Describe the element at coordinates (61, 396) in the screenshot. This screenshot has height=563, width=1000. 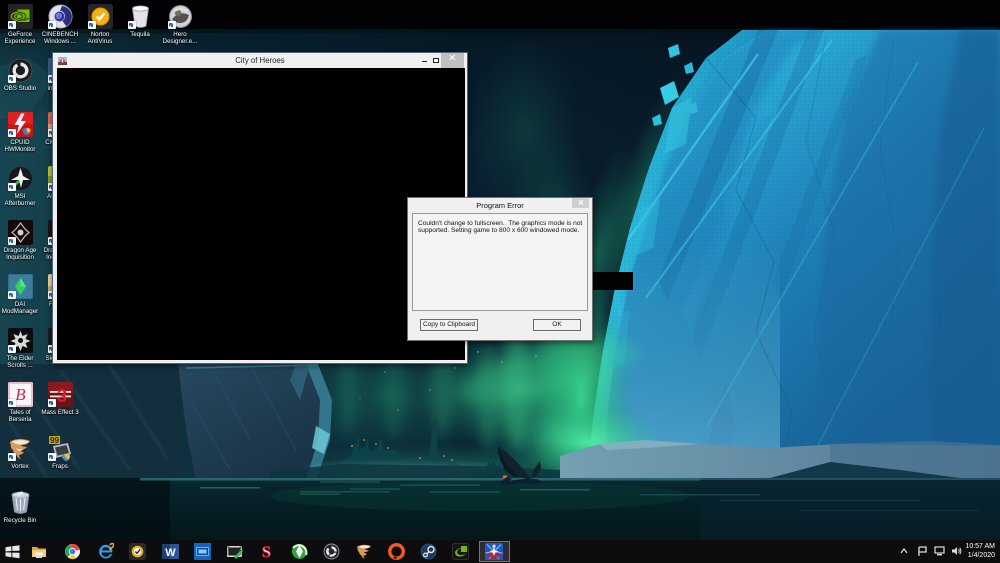
I see `svg-text: 3` at that location.